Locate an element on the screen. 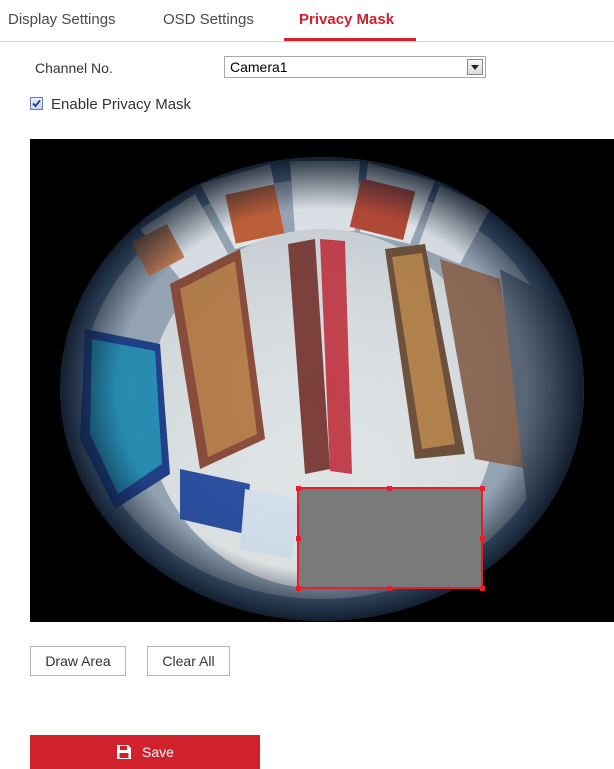  enable-privacy-mask-checkbox is located at coordinates (36, 103).